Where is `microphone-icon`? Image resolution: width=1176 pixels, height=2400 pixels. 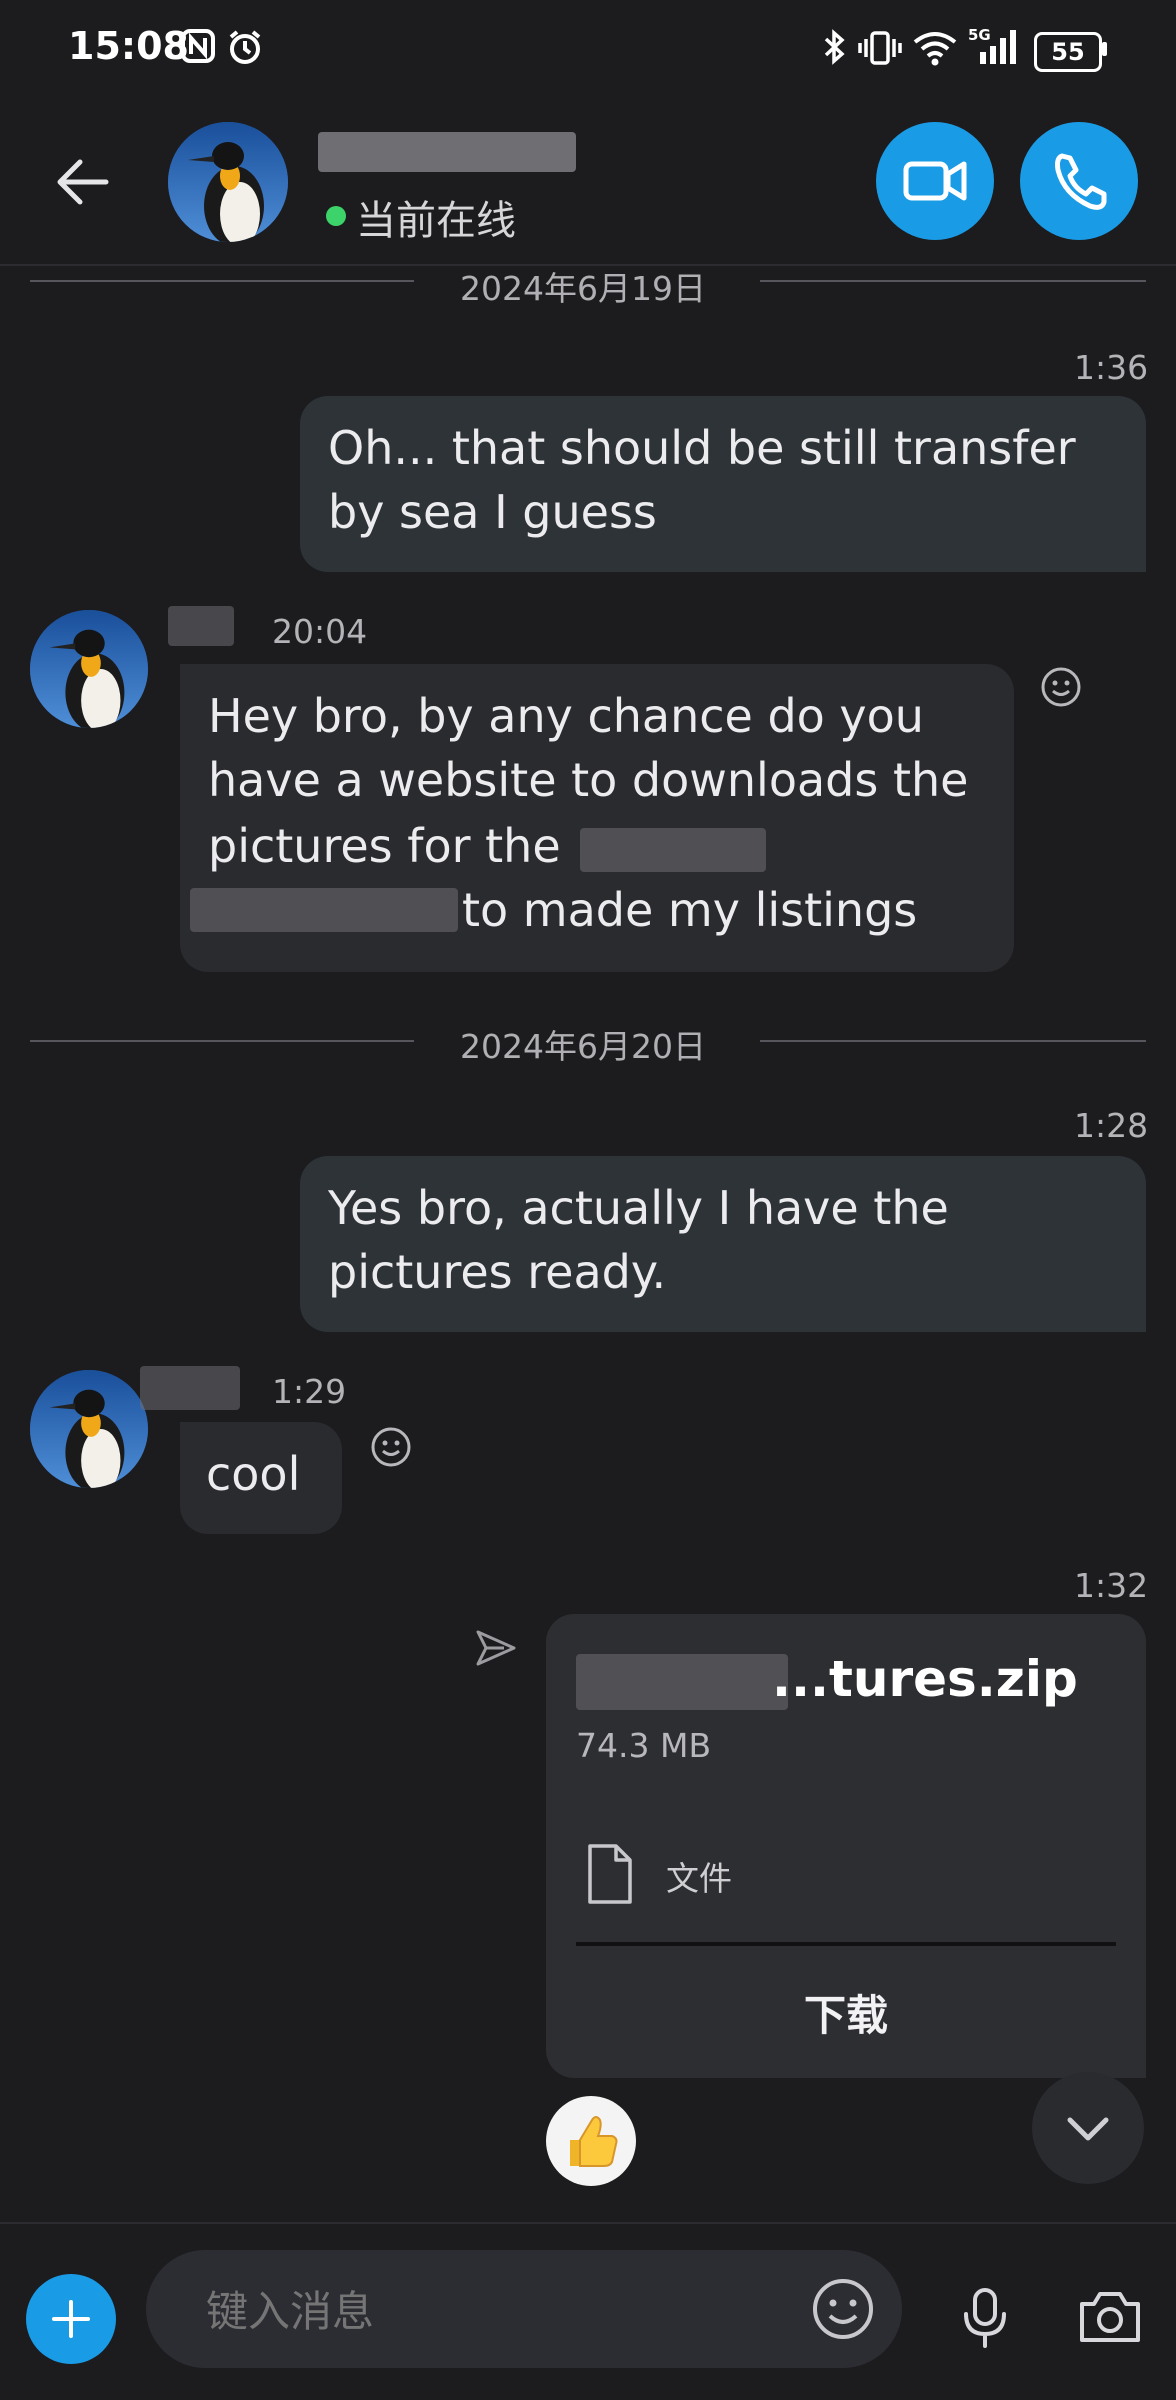
microphone-icon is located at coordinates (985, 2320).